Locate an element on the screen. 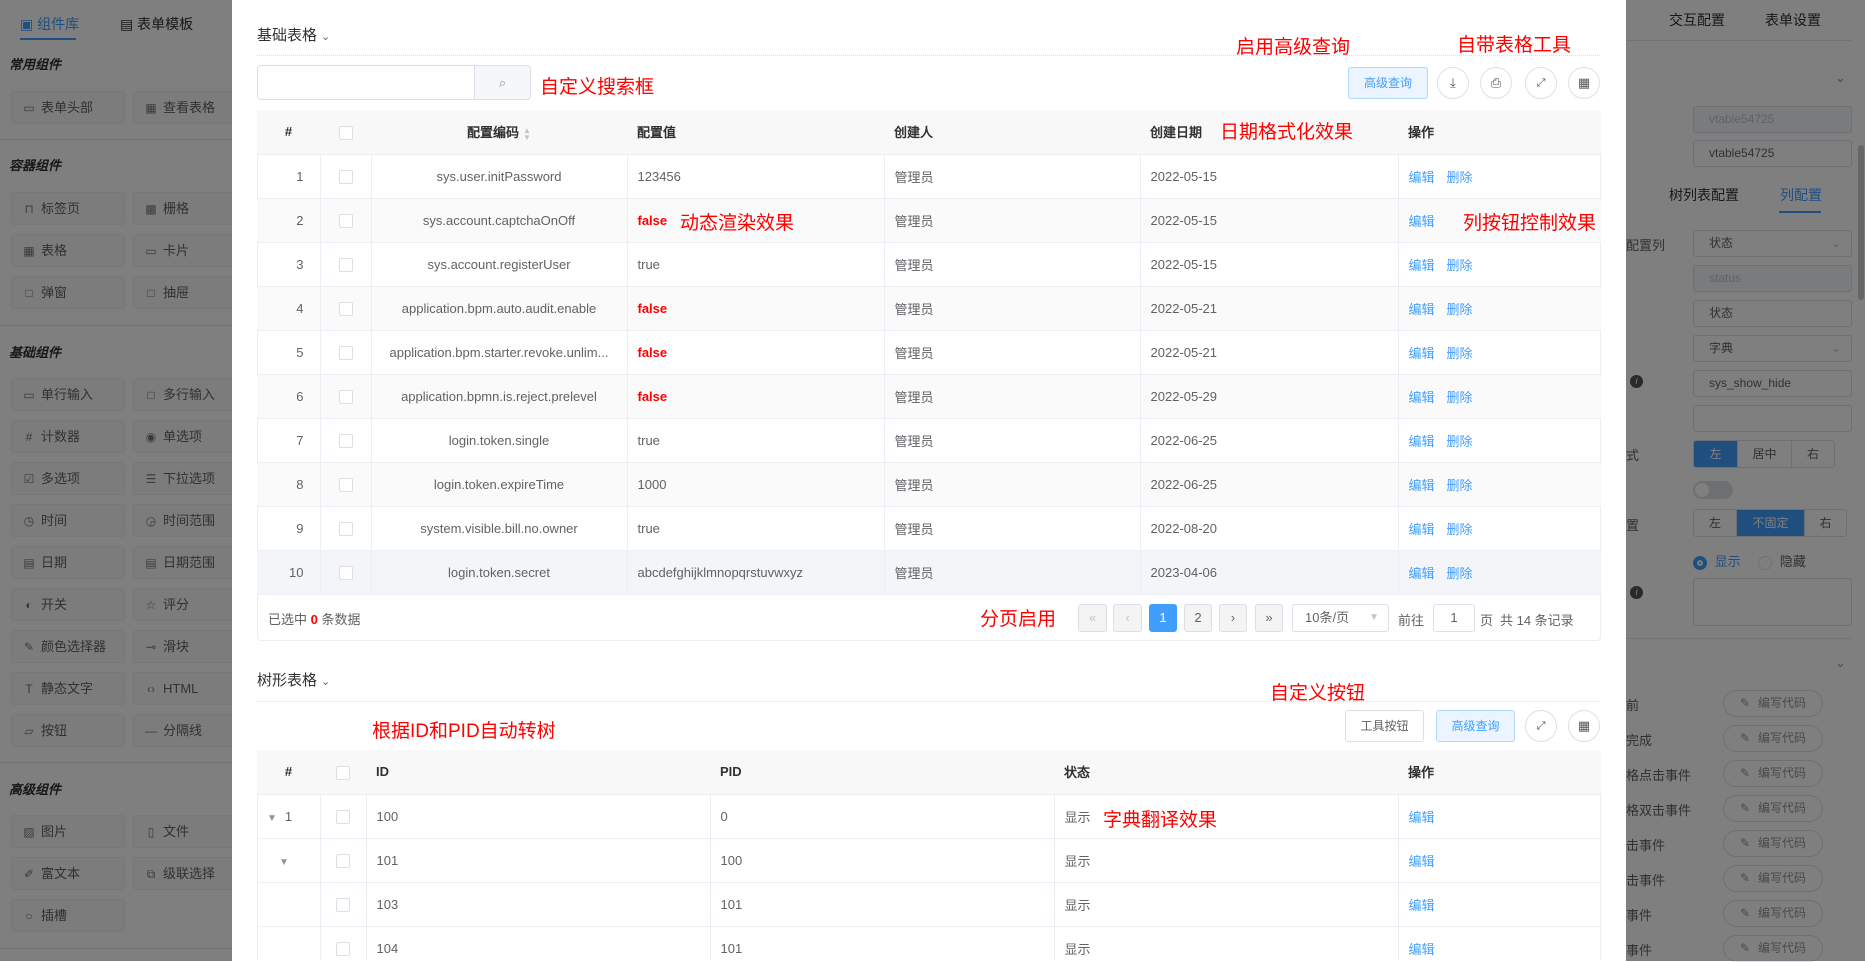 This screenshot has width=1865, height=962. search-button: ⌕ is located at coordinates (502, 82).